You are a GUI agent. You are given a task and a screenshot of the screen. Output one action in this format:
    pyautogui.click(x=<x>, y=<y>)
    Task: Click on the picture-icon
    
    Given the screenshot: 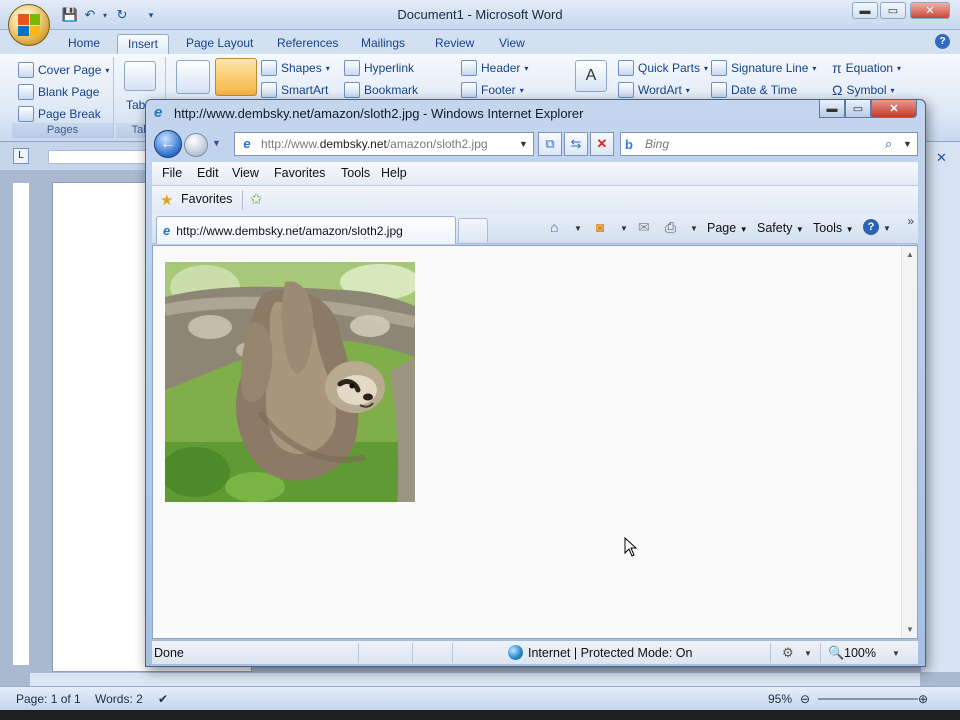 What is the action you would take?
    pyautogui.click(x=193, y=77)
    